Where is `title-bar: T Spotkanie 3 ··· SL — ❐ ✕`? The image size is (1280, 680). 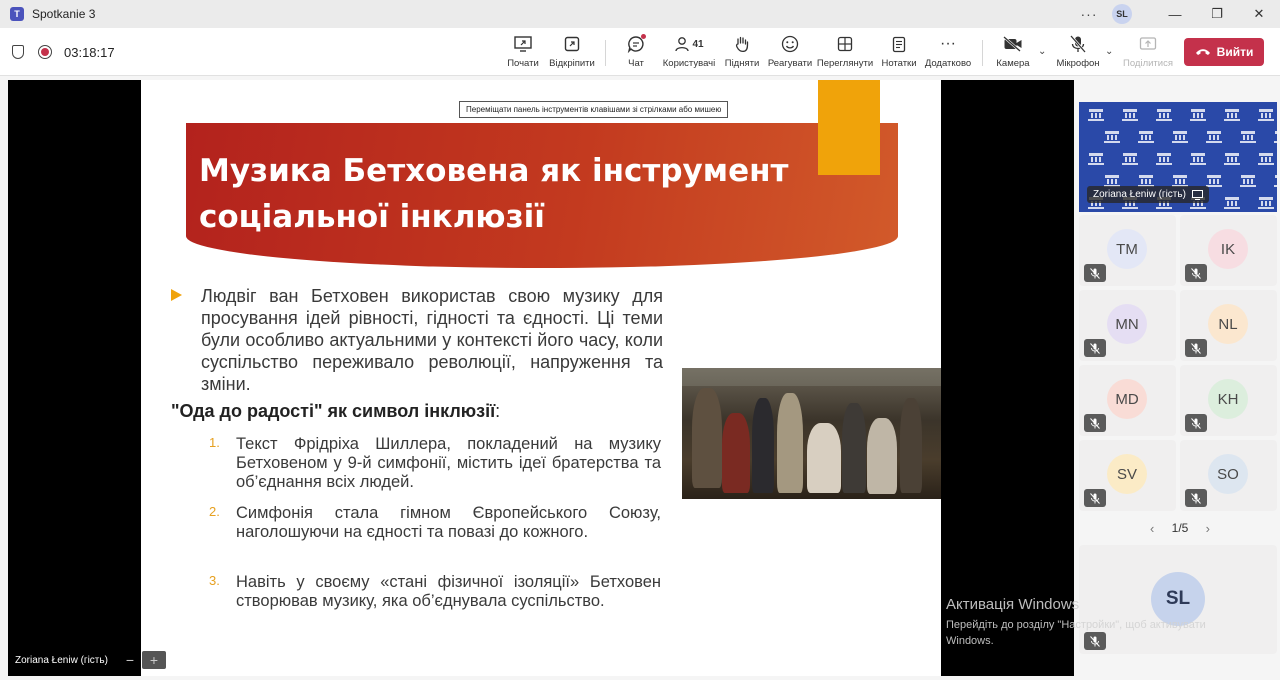
title-bar: T Spotkanie 3 ··· SL — ❐ ✕ is located at coordinates (640, 14).